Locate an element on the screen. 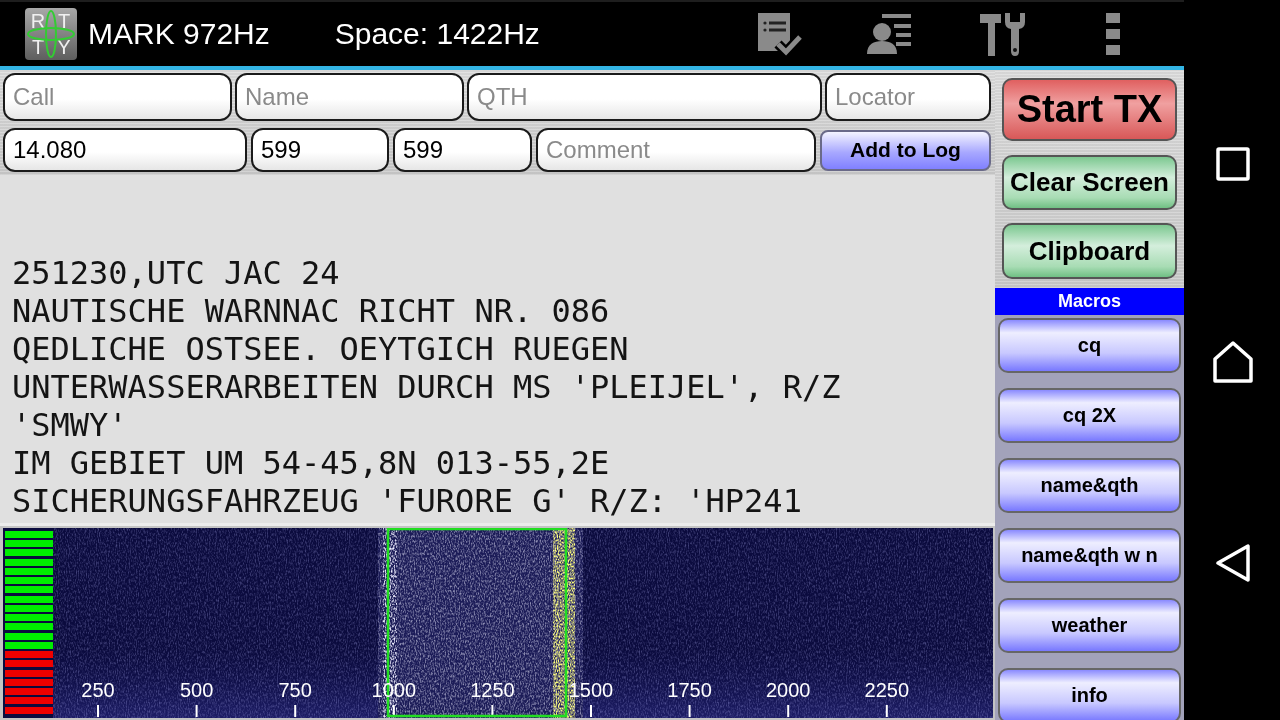 This screenshot has height=720, width=1280. back-icon is located at coordinates (1233, 563).